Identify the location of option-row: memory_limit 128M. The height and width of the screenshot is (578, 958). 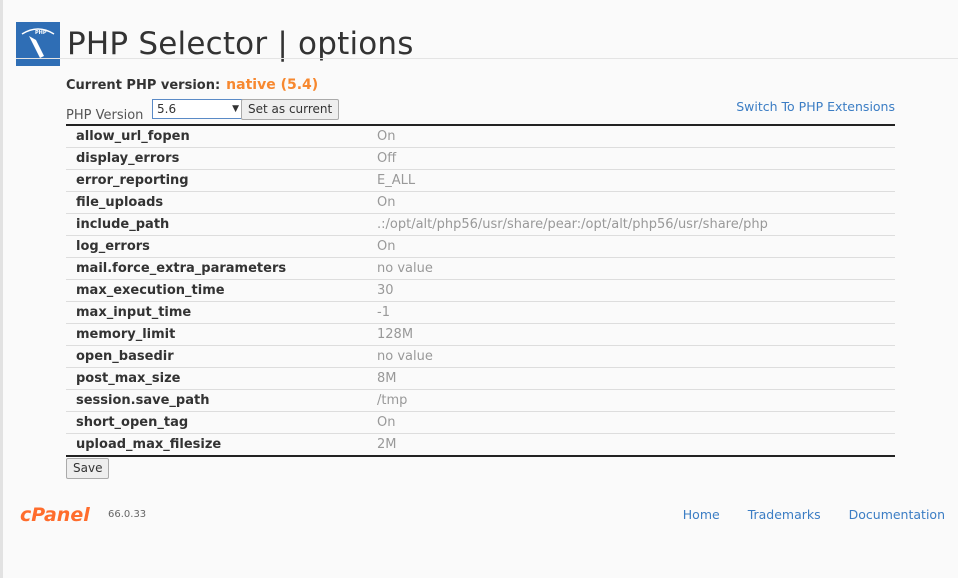
(480, 334).